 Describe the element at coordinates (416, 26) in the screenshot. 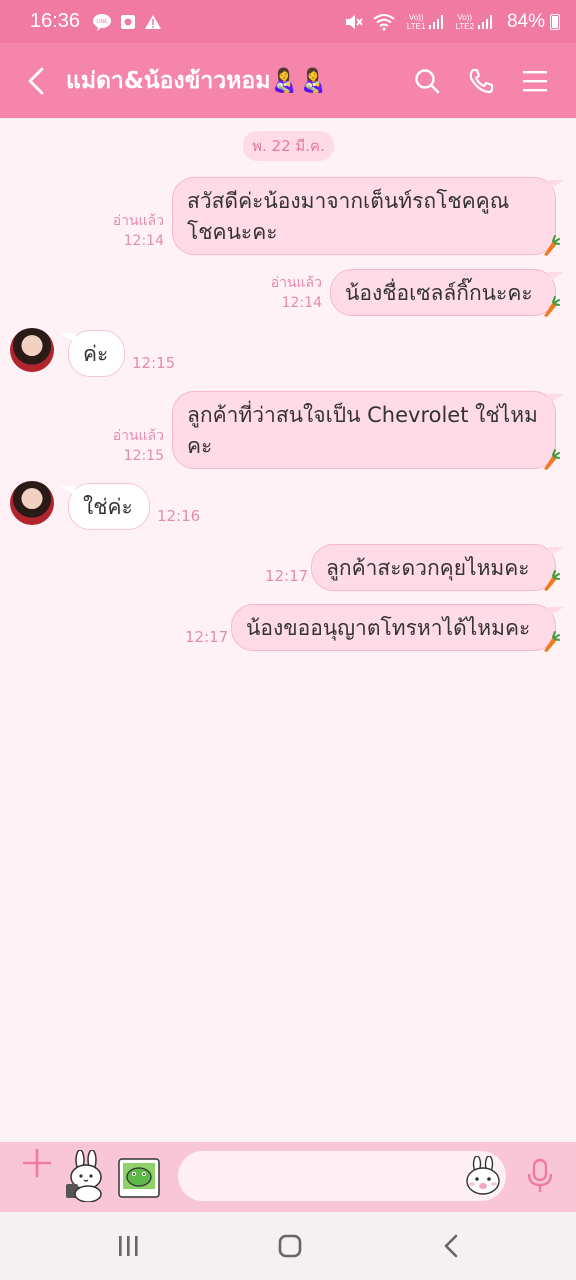

I see `lte1-bottom: LTE1` at that location.